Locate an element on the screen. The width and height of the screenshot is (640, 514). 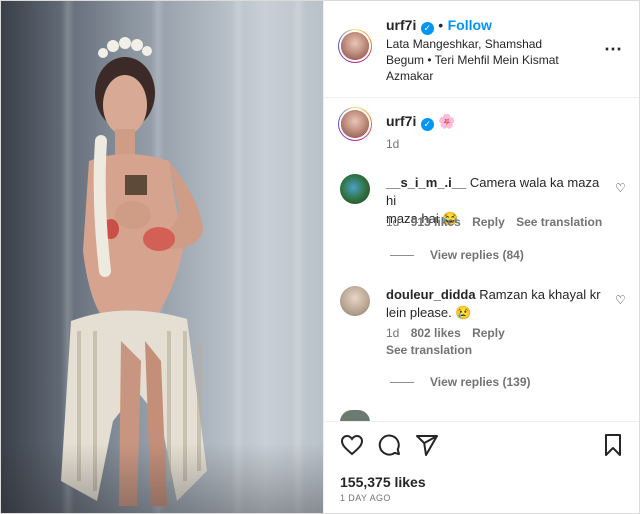
caption-username: urf7i is located at coordinates (401, 121).